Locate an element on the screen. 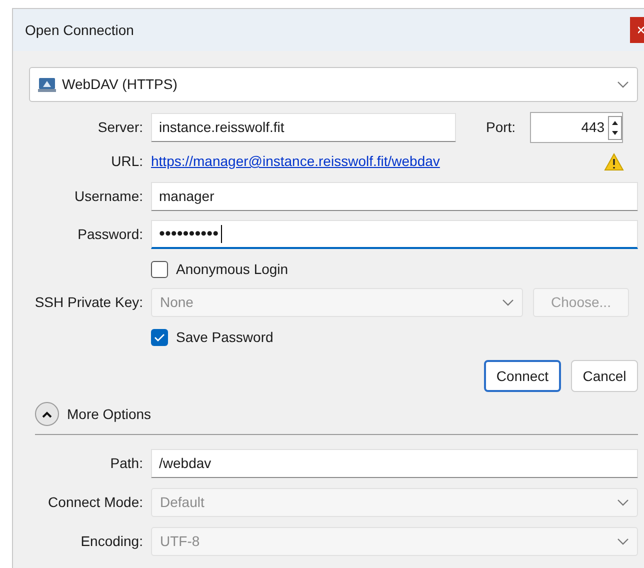 The height and width of the screenshot is (568, 644). protocol-dropdown: WebDAV (HTTPS) is located at coordinates (333, 84).